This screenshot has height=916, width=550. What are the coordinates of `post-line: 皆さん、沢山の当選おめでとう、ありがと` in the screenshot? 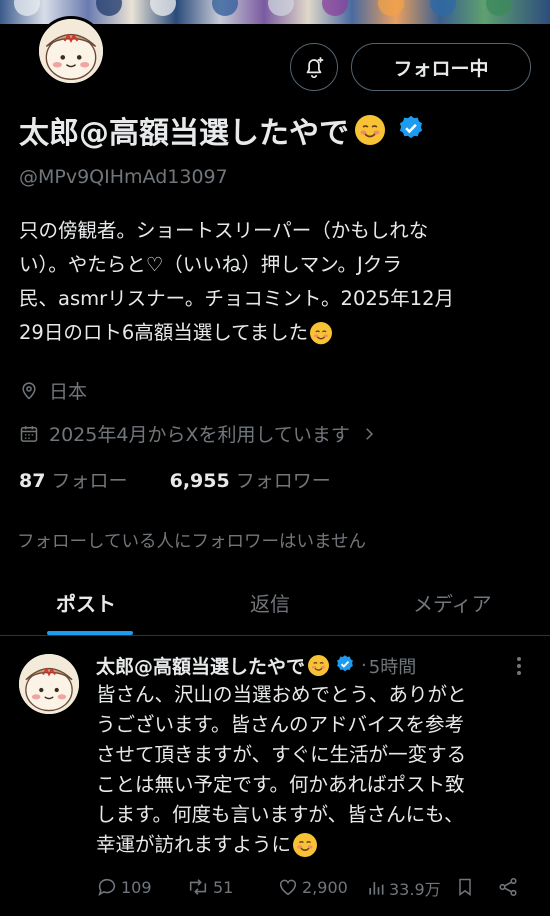 It's located at (281, 694).